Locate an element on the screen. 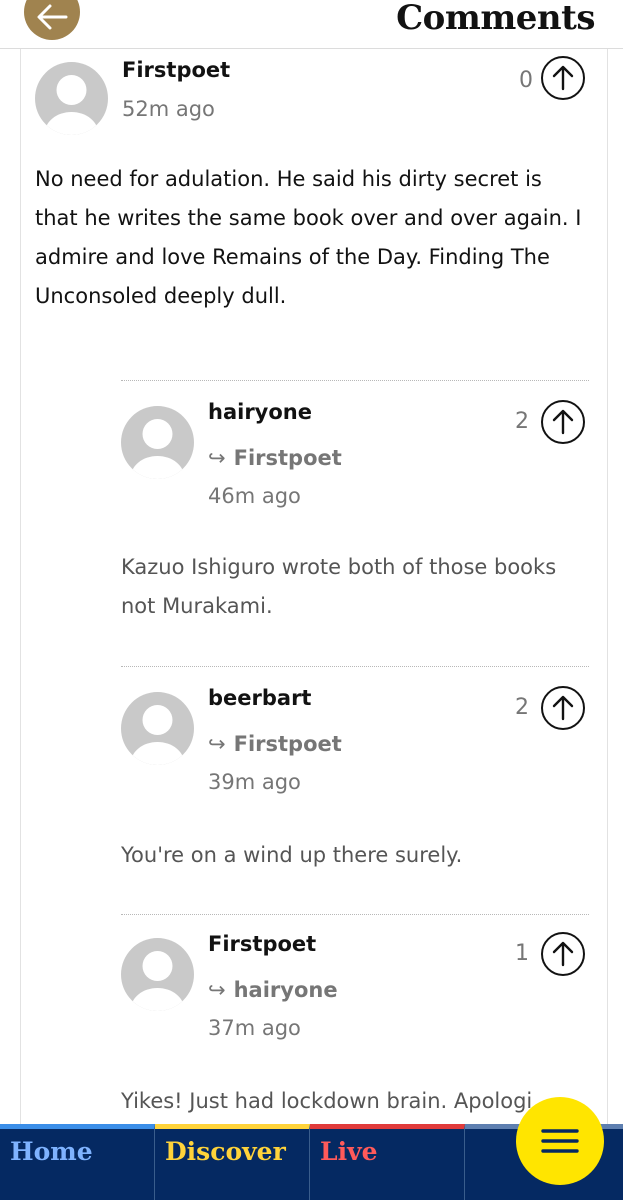 Image resolution: width=623 pixels, height=1200 pixels. arrow-left-icon is located at coordinates (52, 17).